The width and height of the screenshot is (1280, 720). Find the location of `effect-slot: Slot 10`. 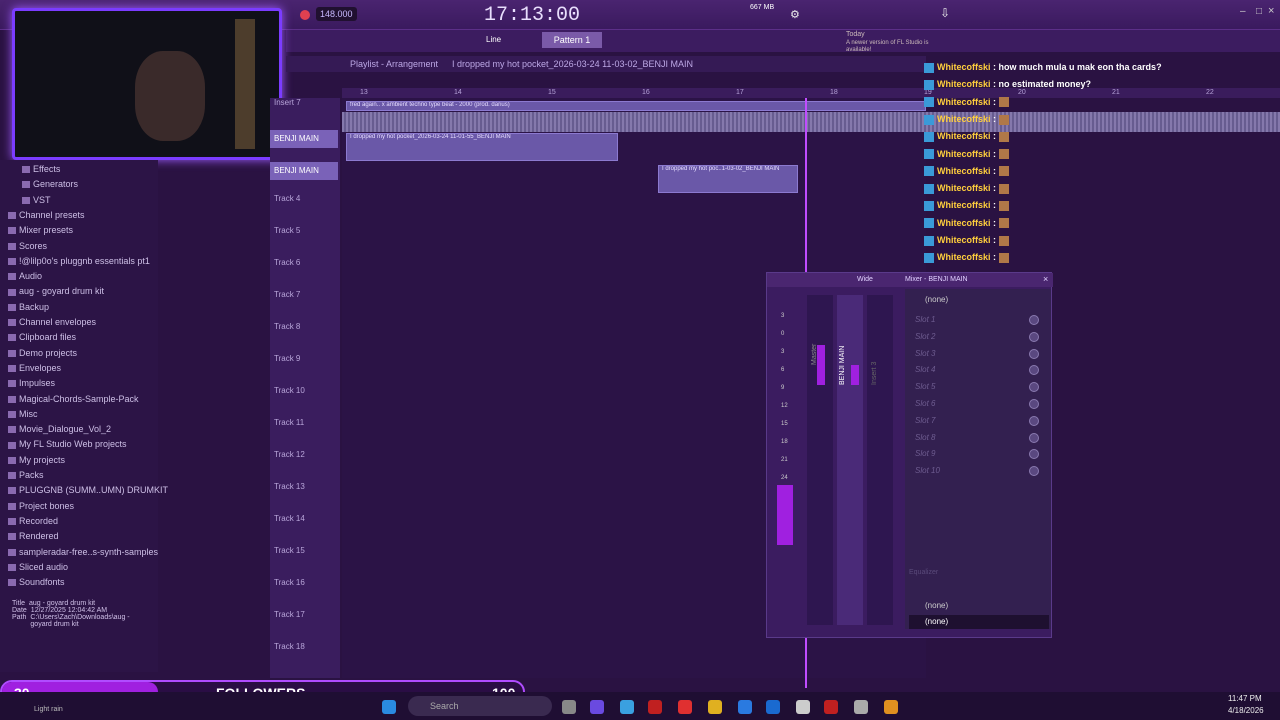

effect-slot: Slot 10 is located at coordinates (927, 470).